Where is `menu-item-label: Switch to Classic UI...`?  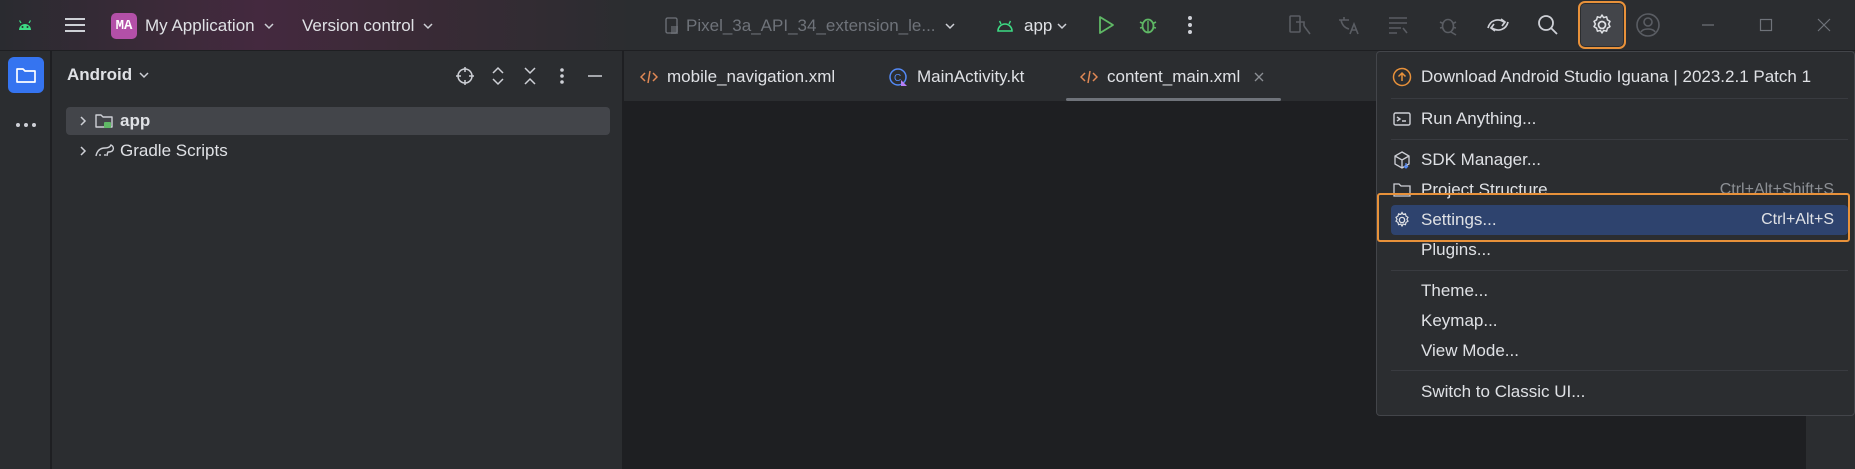 menu-item-label: Switch to Classic UI... is located at coordinates (1503, 391).